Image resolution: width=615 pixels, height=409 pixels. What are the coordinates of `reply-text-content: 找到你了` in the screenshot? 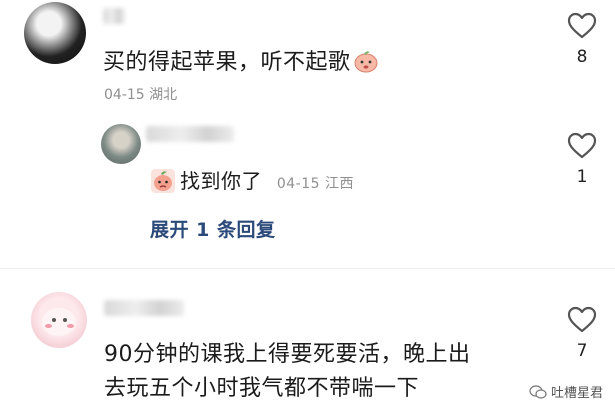 It's located at (221, 181).